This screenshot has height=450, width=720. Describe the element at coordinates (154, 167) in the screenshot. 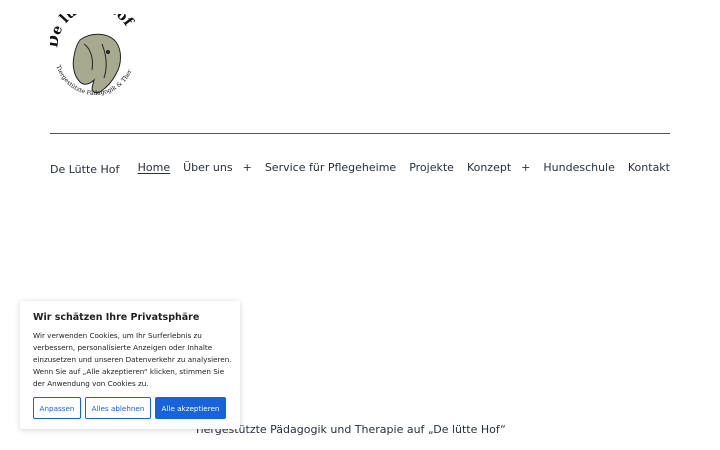

I see `nav-item-home: Home` at that location.